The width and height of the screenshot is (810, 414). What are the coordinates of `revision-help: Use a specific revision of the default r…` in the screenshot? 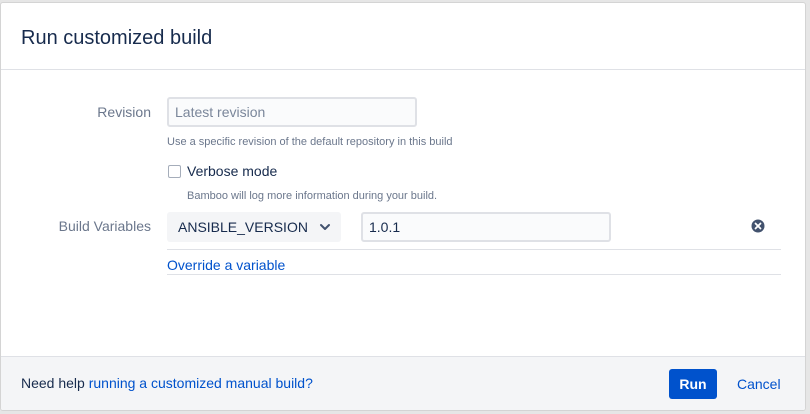 It's located at (310, 142).